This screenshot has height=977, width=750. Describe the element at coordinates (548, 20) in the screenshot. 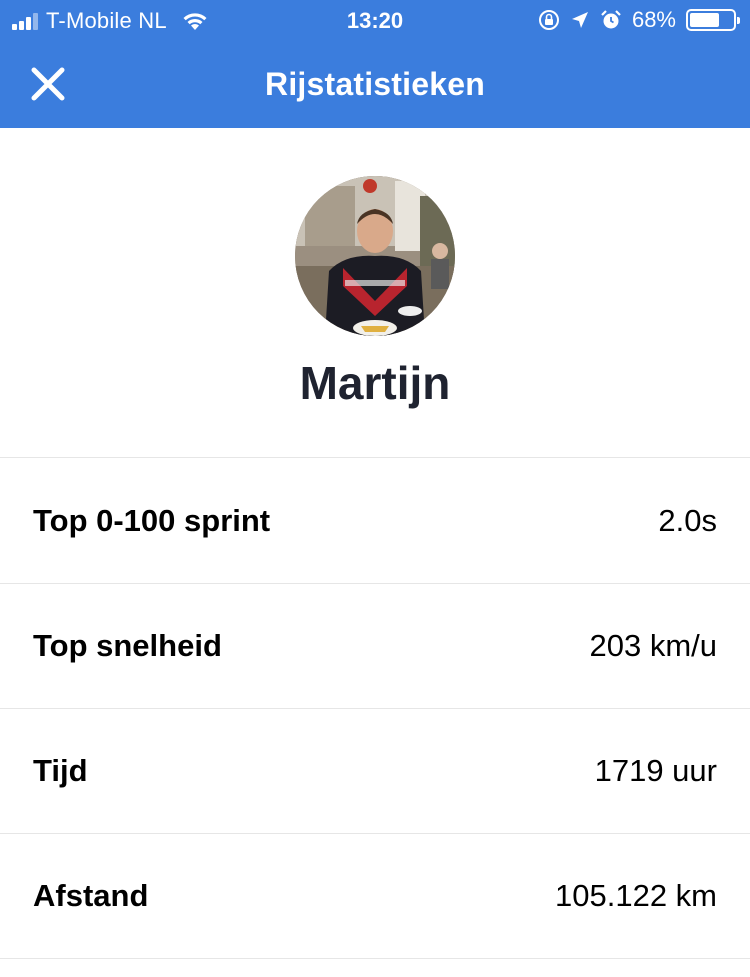

I see `rotation-lock-icon` at that location.